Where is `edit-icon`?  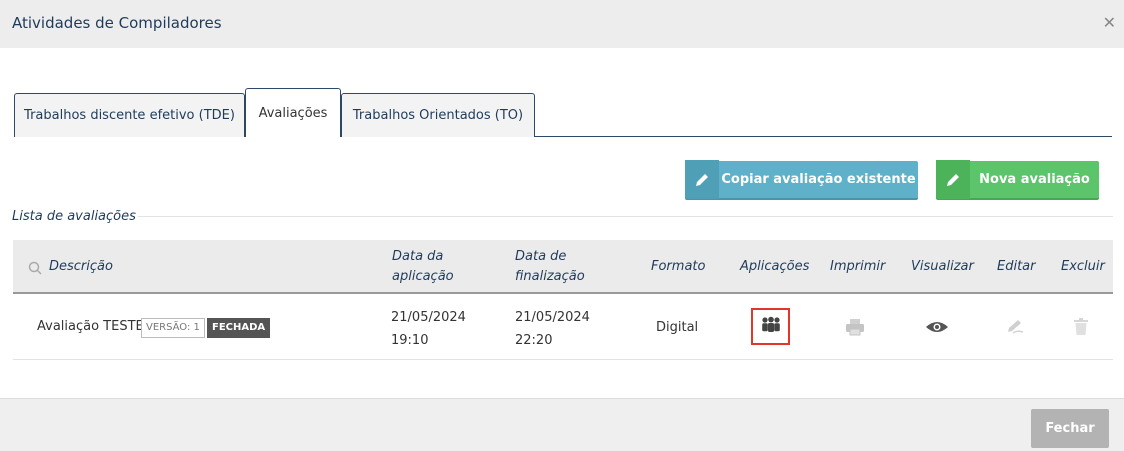
edit-icon is located at coordinates (1015, 327).